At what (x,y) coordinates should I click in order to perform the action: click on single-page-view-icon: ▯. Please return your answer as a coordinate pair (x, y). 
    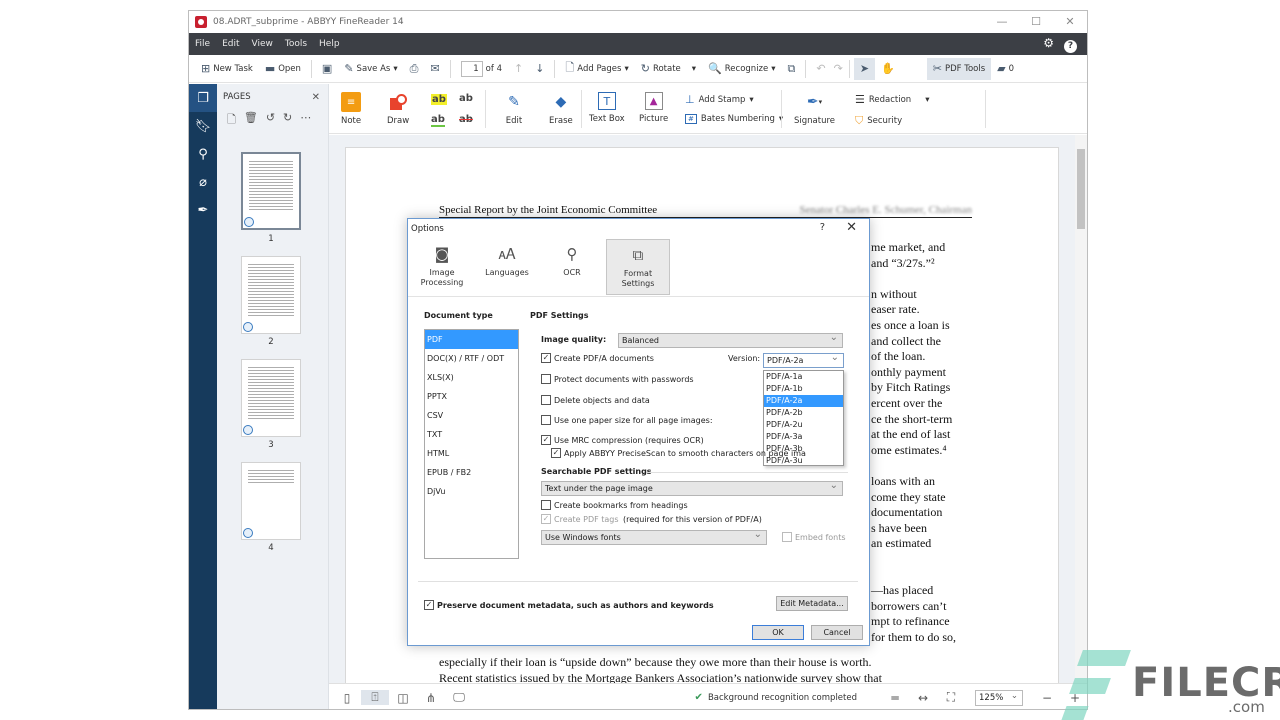
    Looking at the image, I should click on (347, 698).